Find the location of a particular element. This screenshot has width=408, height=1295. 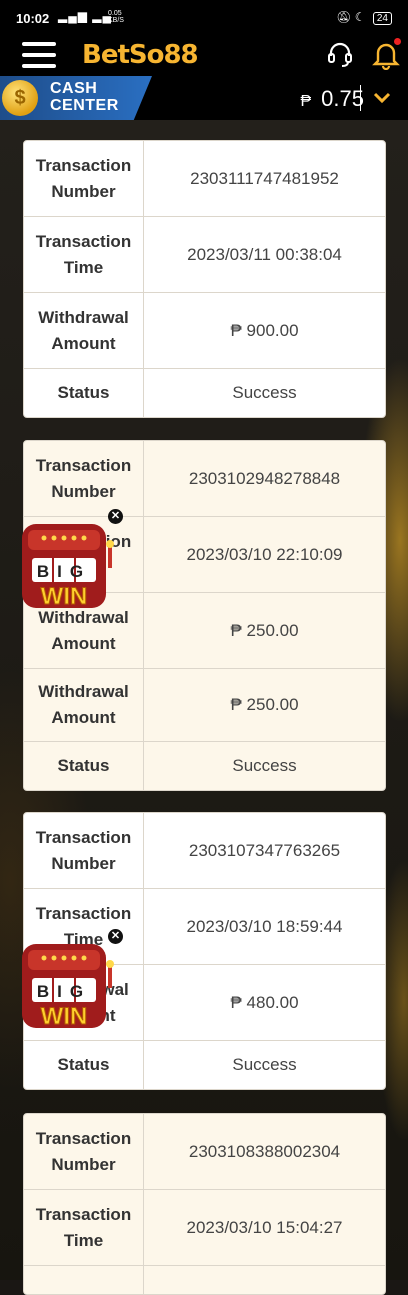

network-speed-unit: KB/S is located at coordinates (116, 20).